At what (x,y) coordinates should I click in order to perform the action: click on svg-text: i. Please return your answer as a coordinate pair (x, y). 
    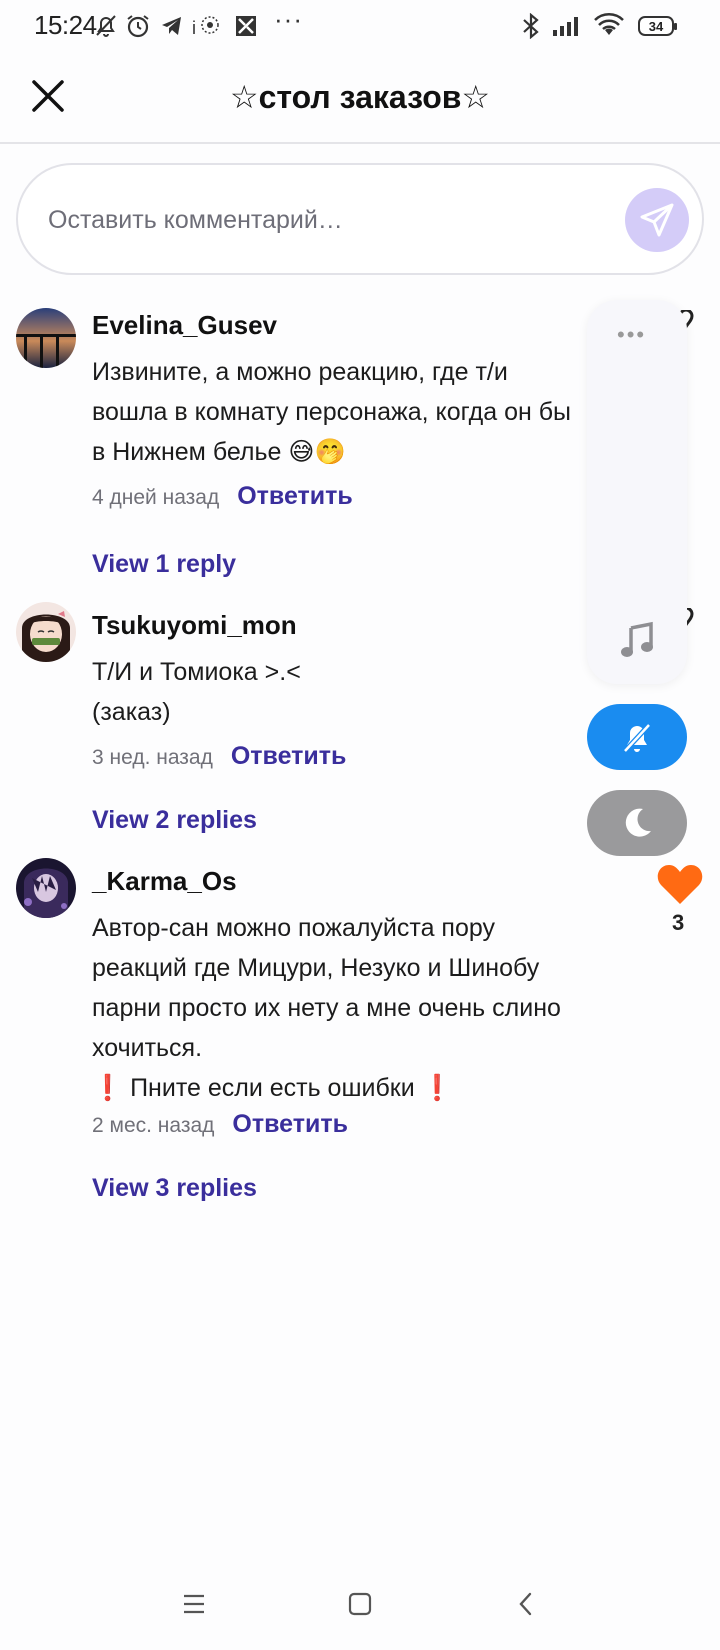
    Looking at the image, I should click on (194, 28).